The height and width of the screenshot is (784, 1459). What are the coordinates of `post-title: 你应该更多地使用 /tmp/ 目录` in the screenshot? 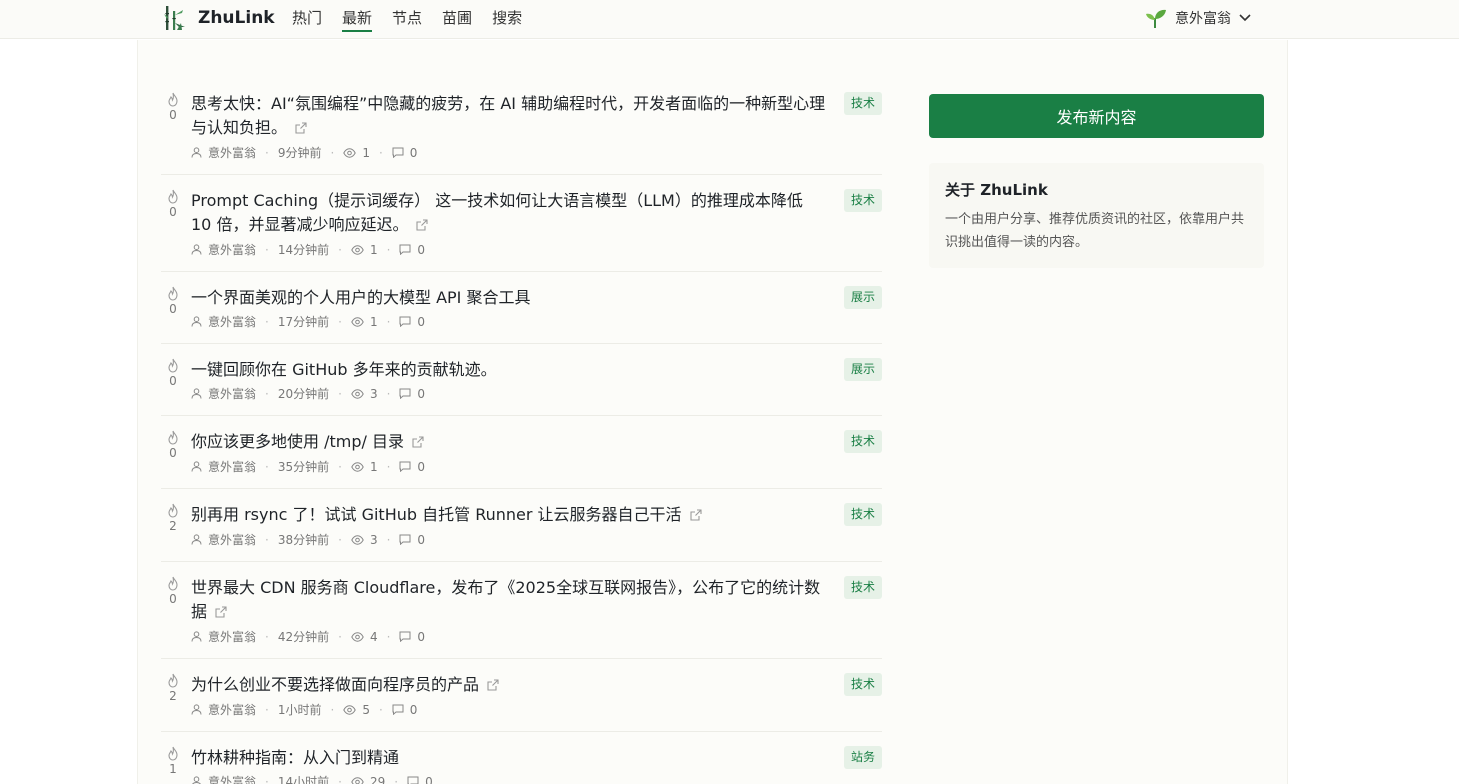 It's located at (508, 442).